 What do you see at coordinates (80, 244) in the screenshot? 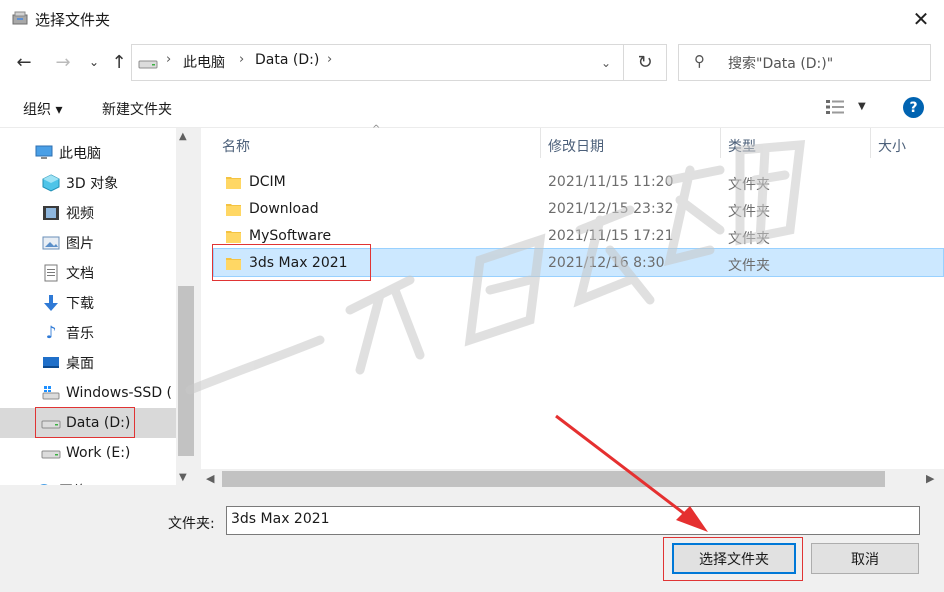
I see `sidebar-item-label: 图片` at bounding box center [80, 244].